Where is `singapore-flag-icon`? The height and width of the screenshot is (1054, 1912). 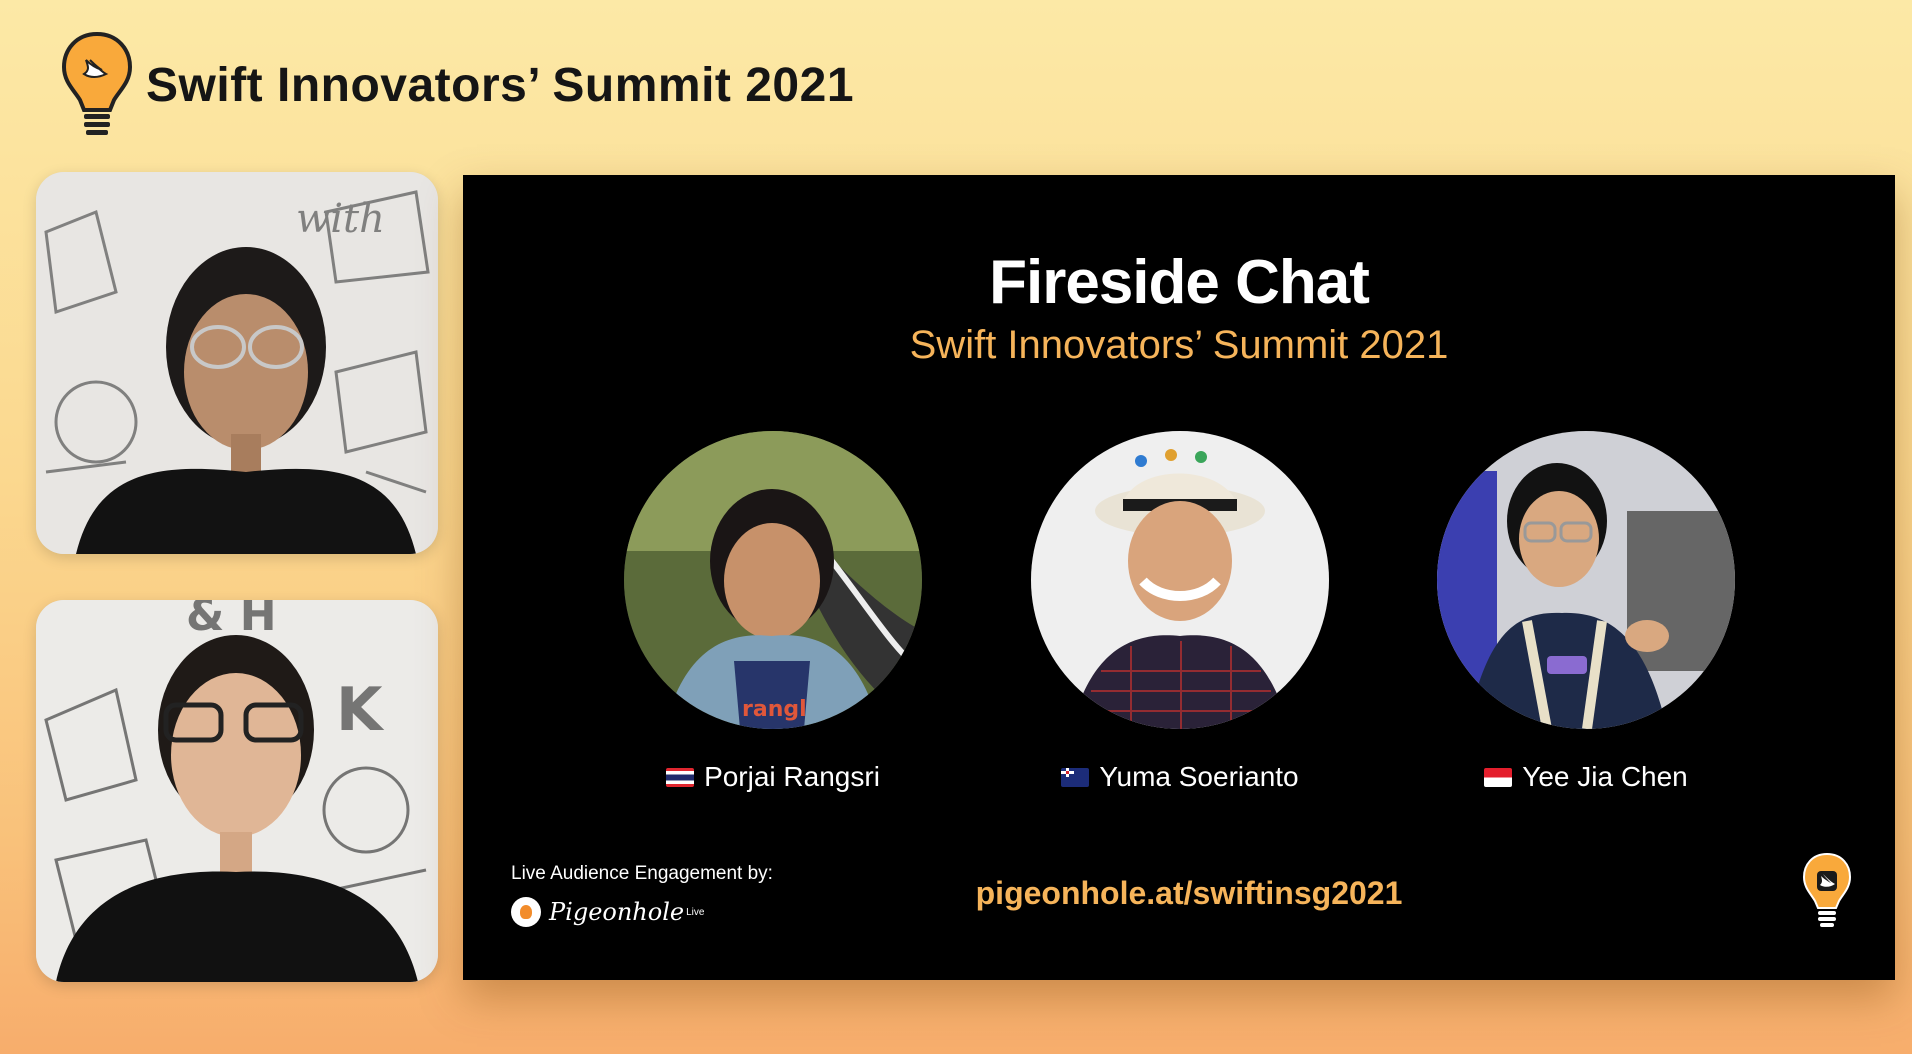
singapore-flag-icon is located at coordinates (1498, 777).